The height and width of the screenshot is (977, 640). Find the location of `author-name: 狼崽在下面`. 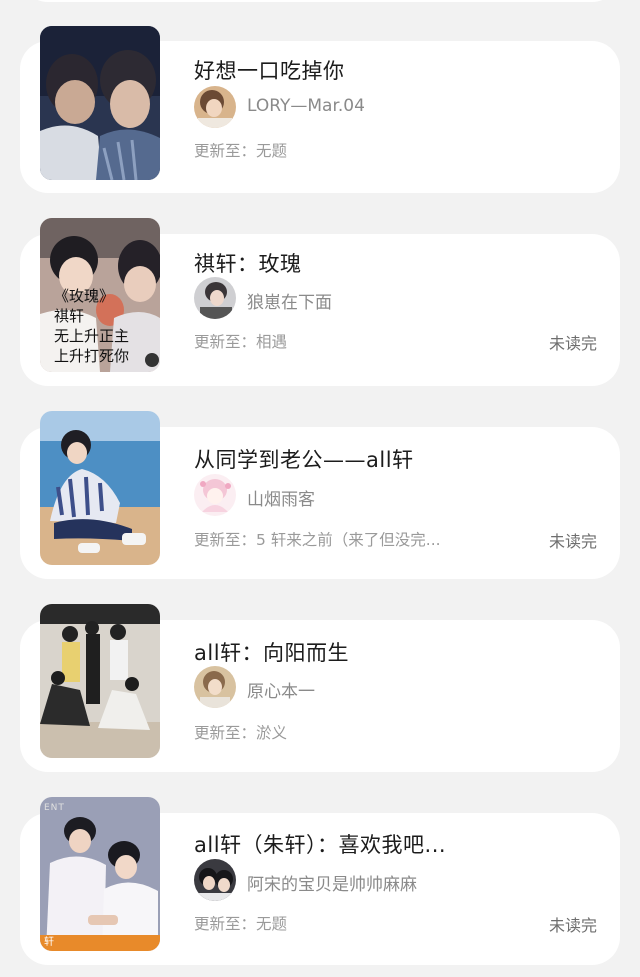

author-name: 狼崽在下面 is located at coordinates (289, 303).